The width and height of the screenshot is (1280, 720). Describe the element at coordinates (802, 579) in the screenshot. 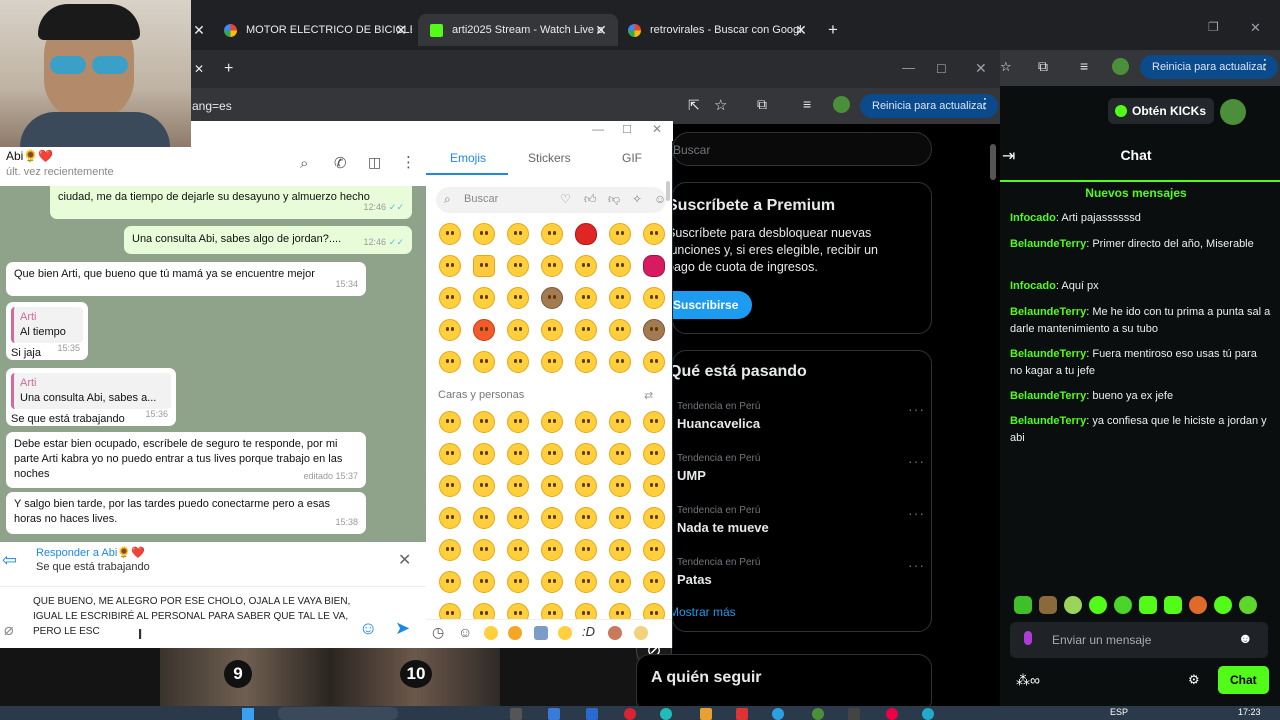

I see `trend-item: Tendencia en Perú Patas ···` at that location.